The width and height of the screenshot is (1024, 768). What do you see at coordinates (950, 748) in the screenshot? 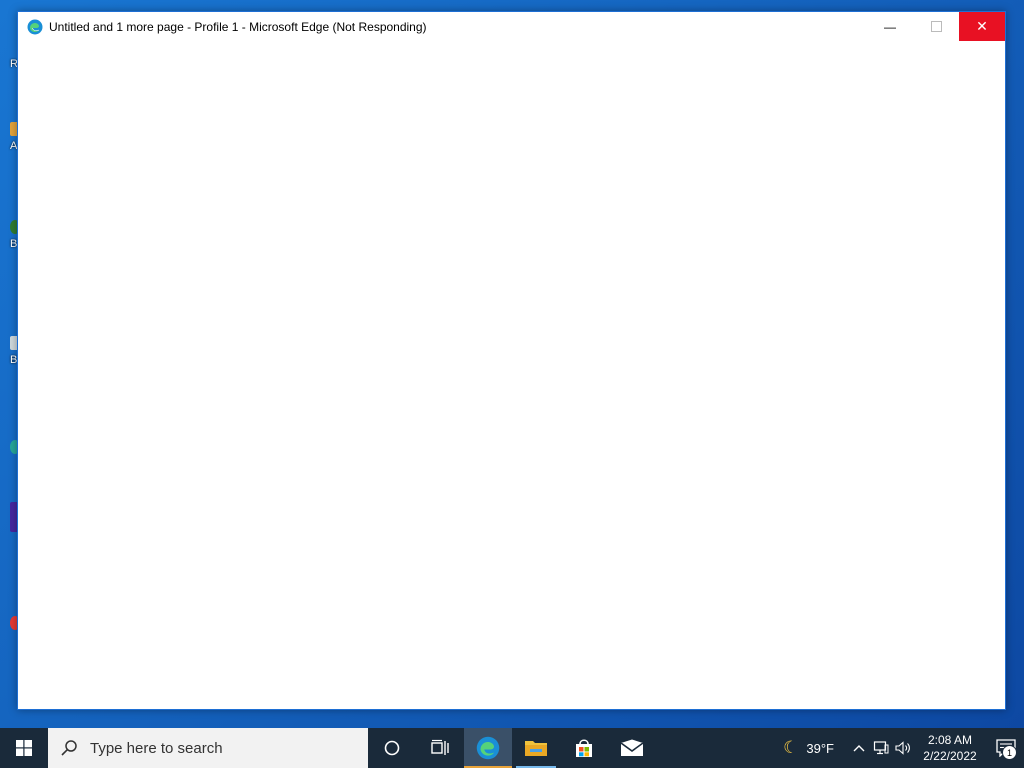
I see `taskbar-clock: 2:08 AM 2/22/2022` at bounding box center [950, 748].